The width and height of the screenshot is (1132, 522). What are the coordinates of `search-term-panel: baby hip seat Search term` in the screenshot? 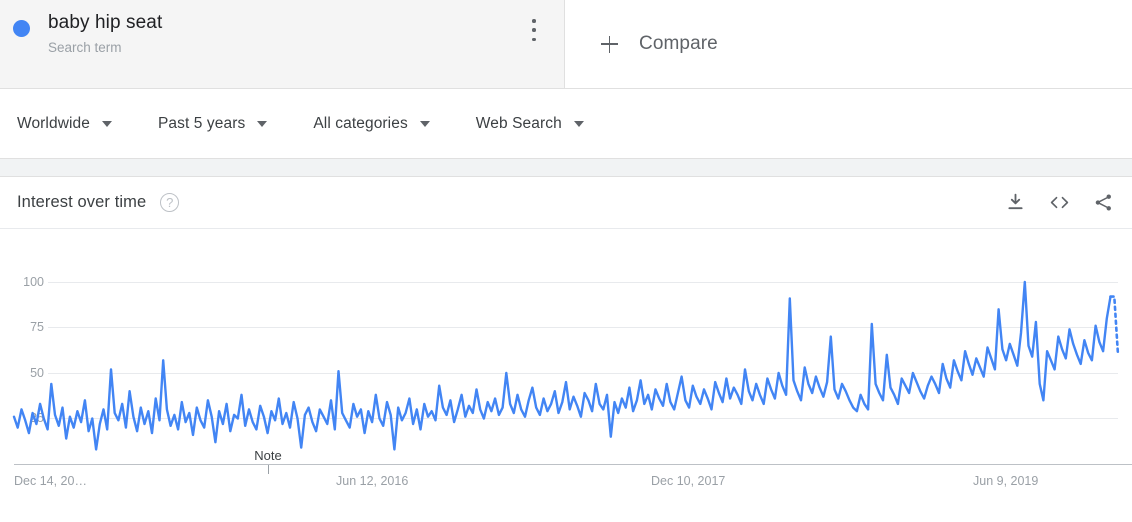 It's located at (282, 44).